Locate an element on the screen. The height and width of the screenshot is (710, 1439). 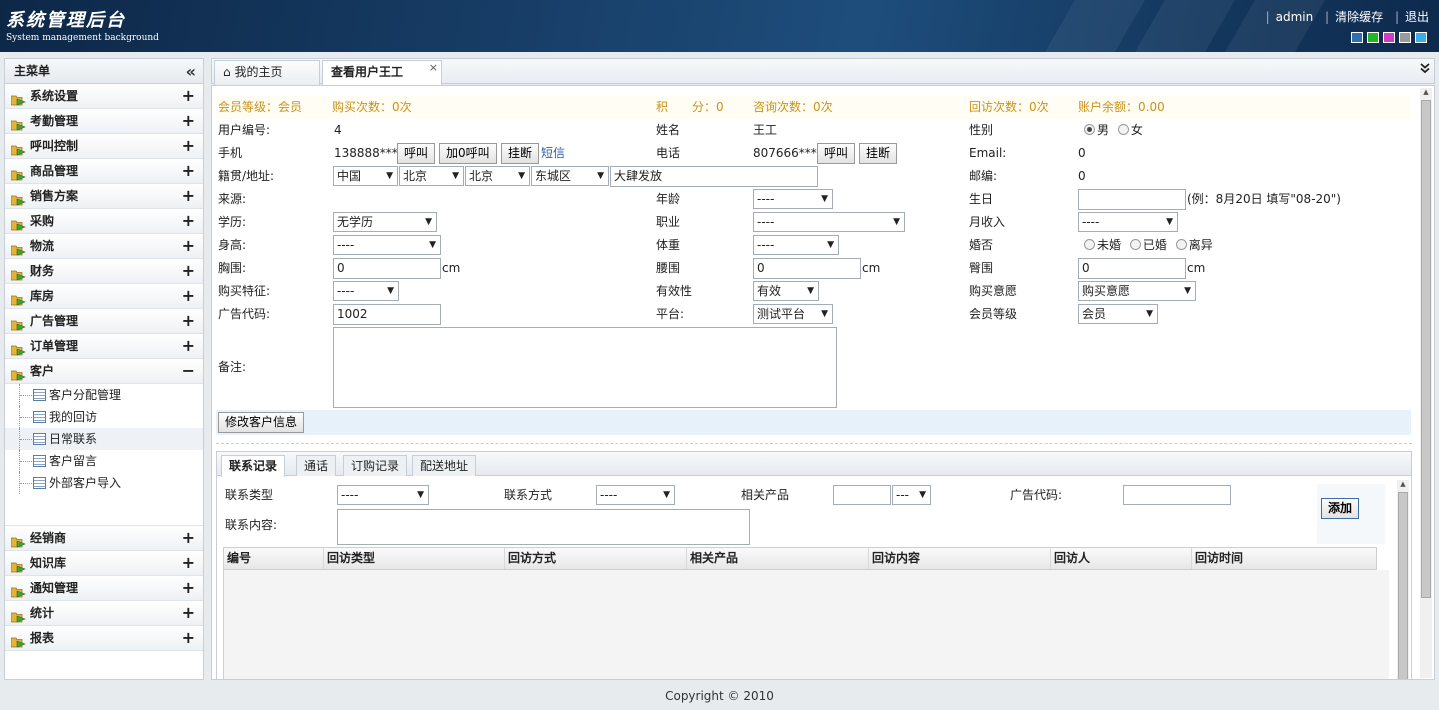
country-select: 中国 is located at coordinates (365, 176).